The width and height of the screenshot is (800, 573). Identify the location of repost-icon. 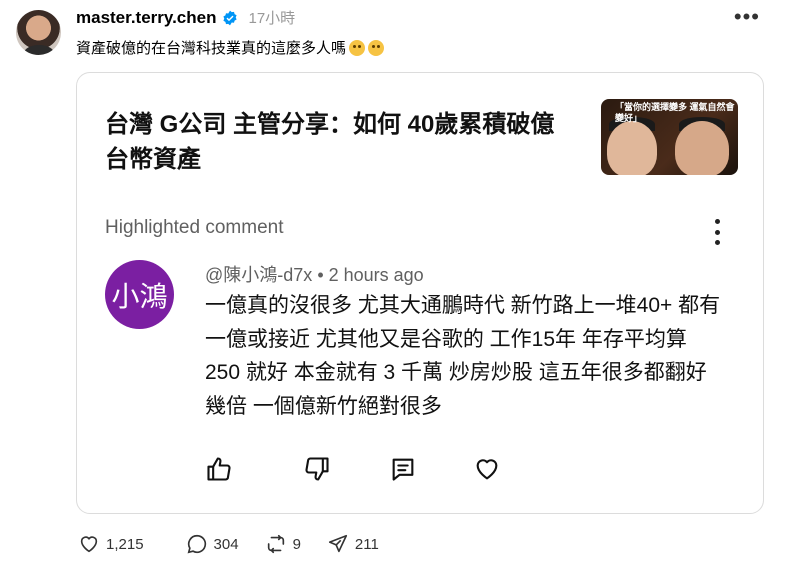
(275, 544).